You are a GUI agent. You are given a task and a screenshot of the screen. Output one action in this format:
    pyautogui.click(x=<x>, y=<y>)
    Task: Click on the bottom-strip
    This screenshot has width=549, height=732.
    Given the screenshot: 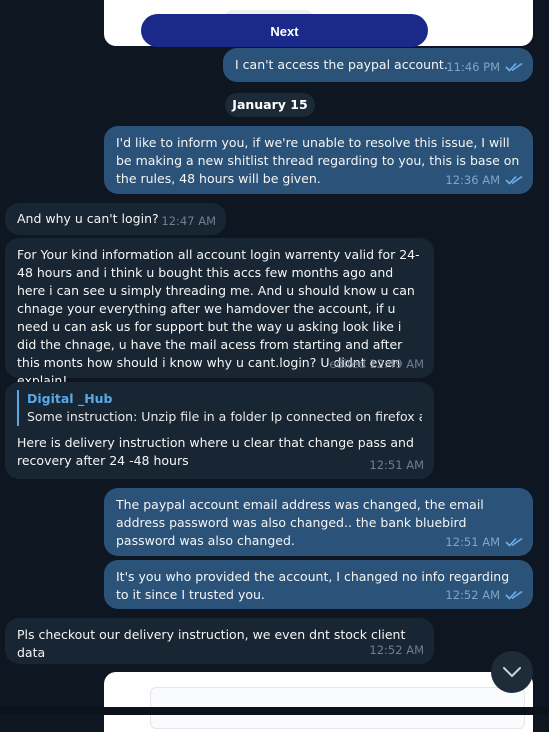 What is the action you would take?
    pyautogui.click(x=274, y=711)
    